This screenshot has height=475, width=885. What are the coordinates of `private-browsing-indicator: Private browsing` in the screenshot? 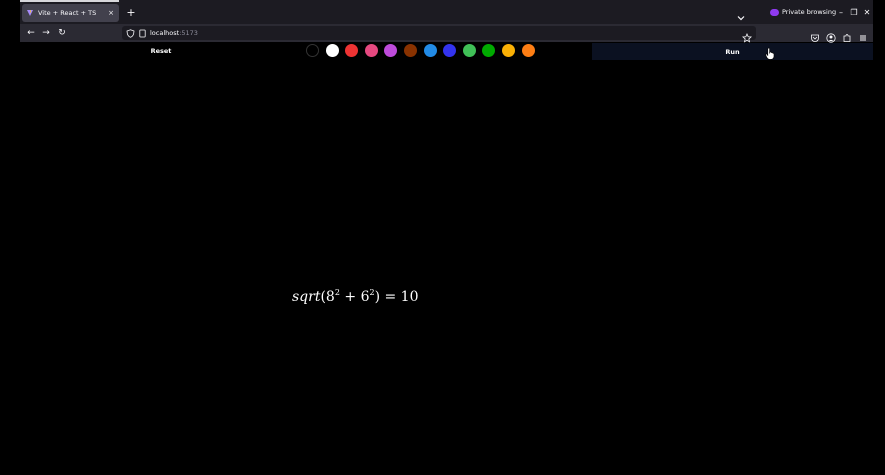 It's located at (803, 12).